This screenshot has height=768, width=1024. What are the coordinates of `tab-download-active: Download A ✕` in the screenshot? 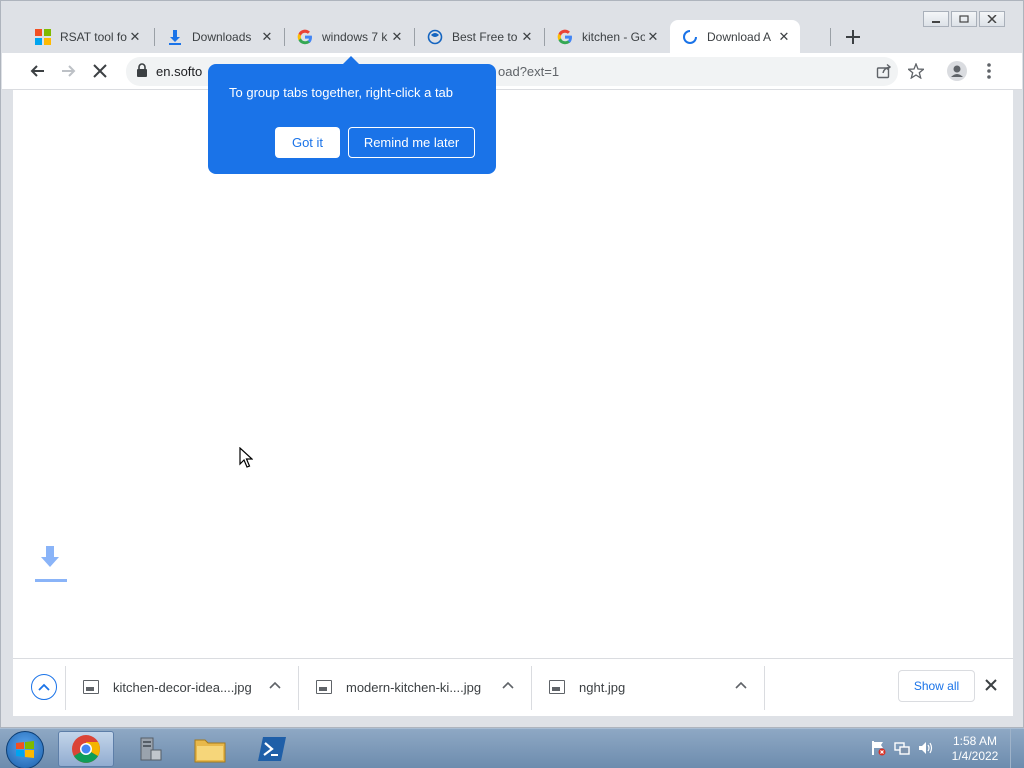 It's located at (735, 36).